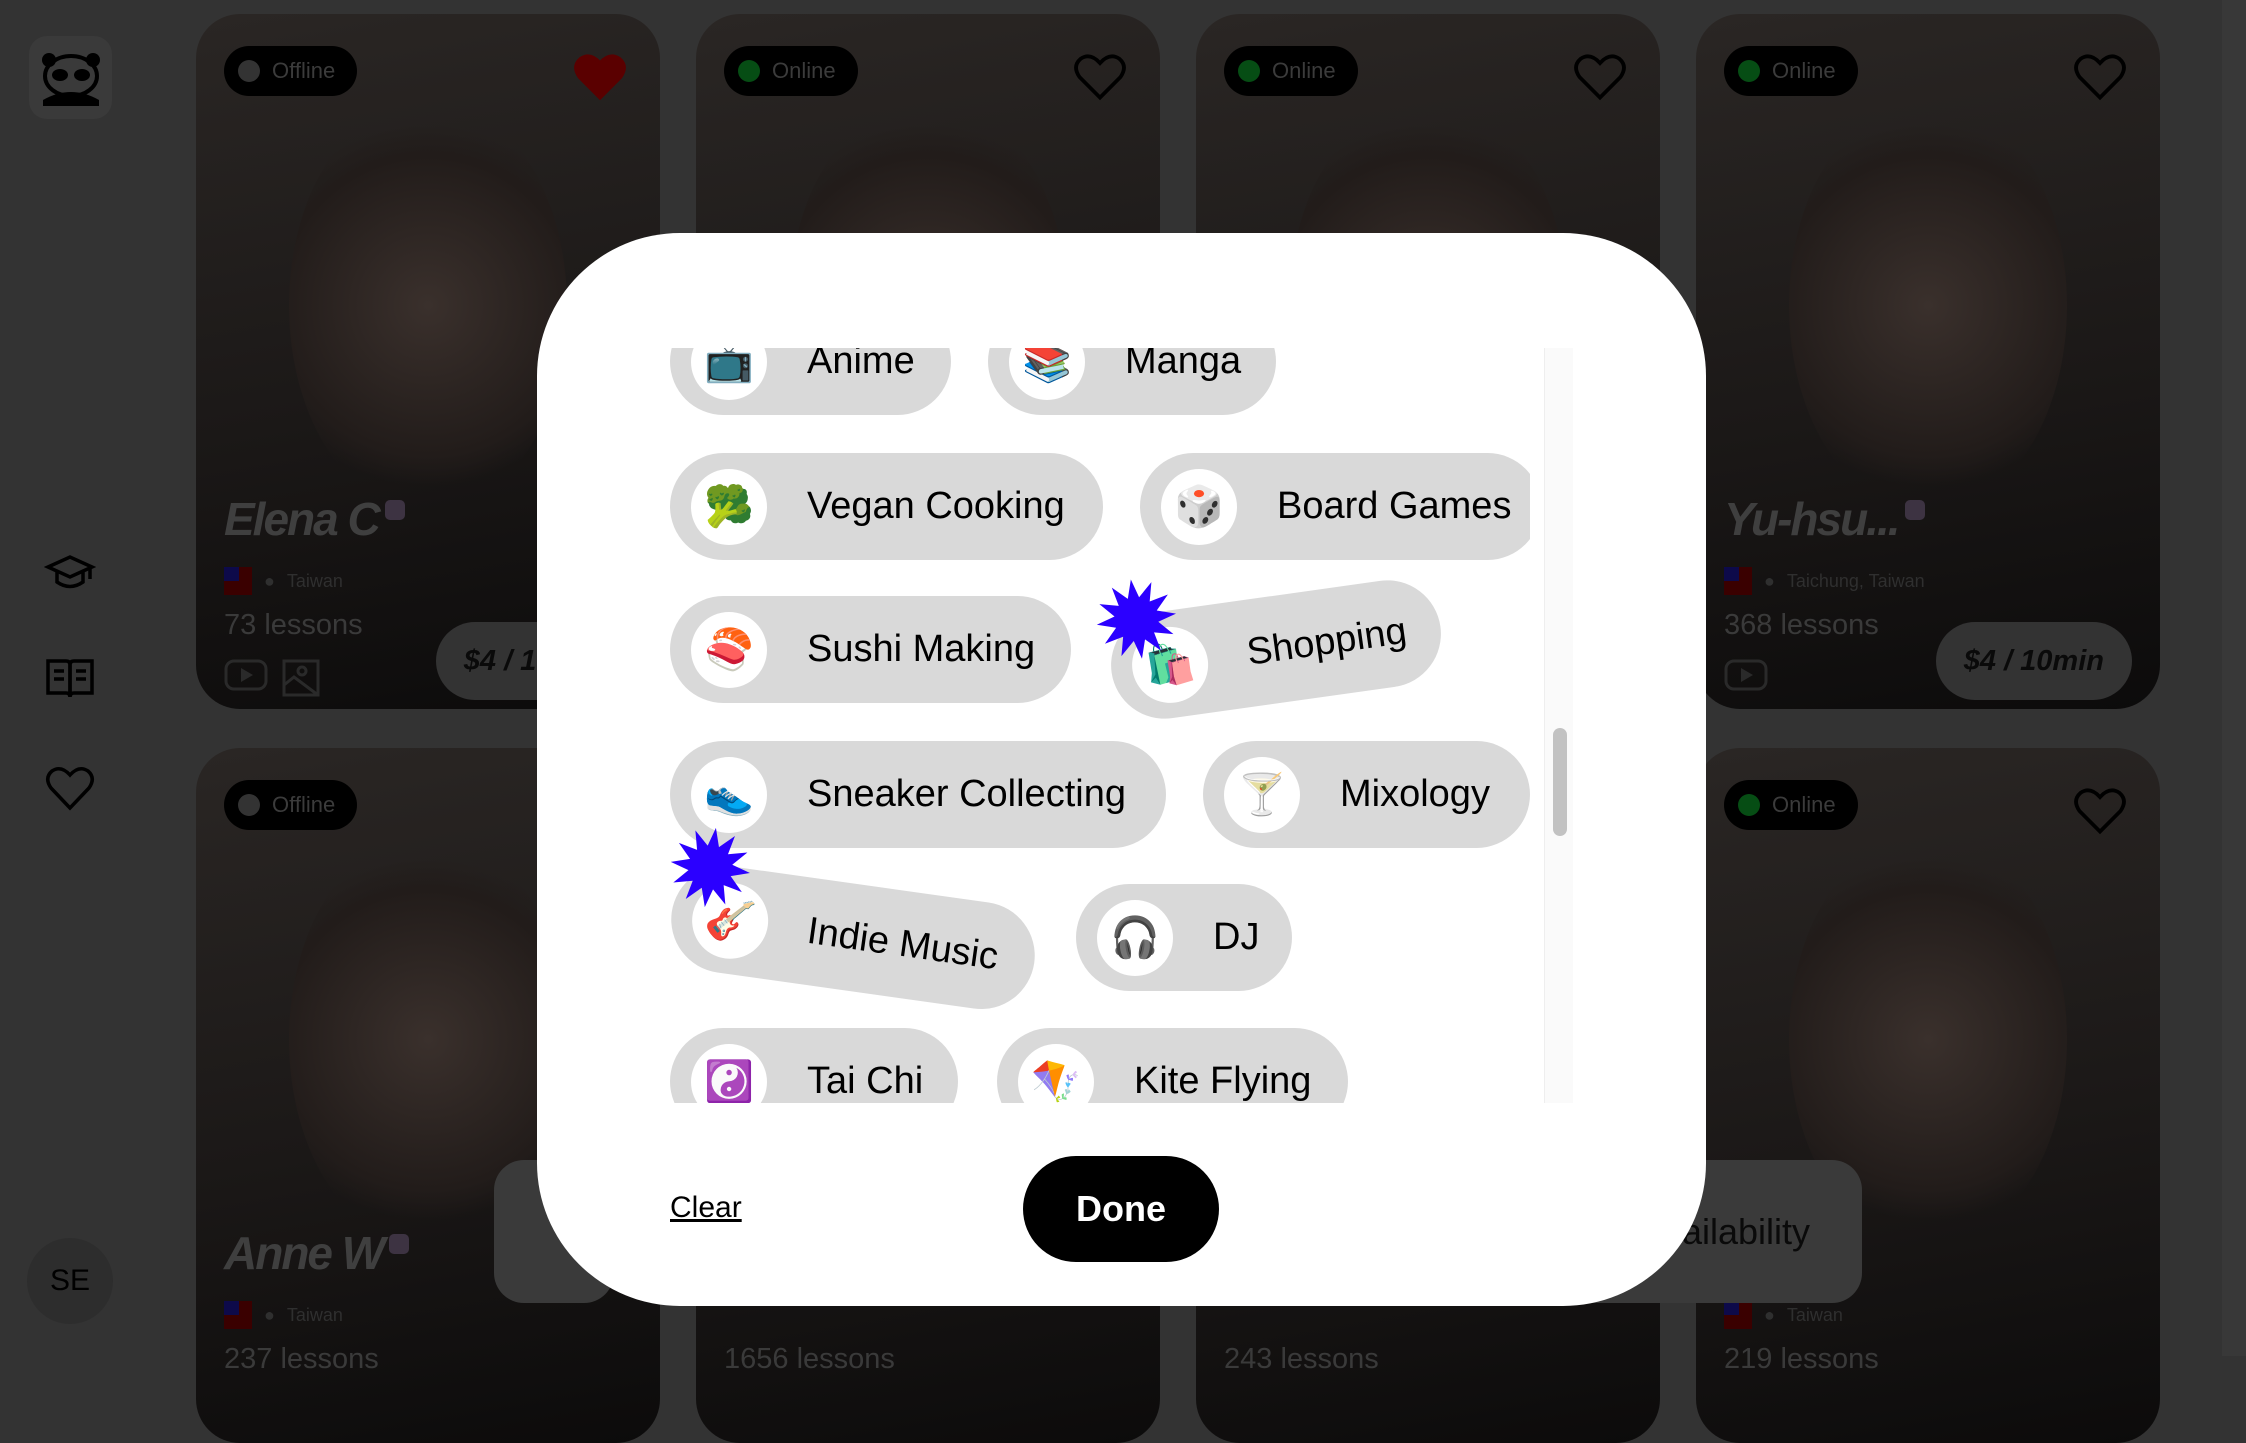  Describe the element at coordinates (301, 1359) in the screenshot. I see `lesson-count: 237 lessons` at that location.